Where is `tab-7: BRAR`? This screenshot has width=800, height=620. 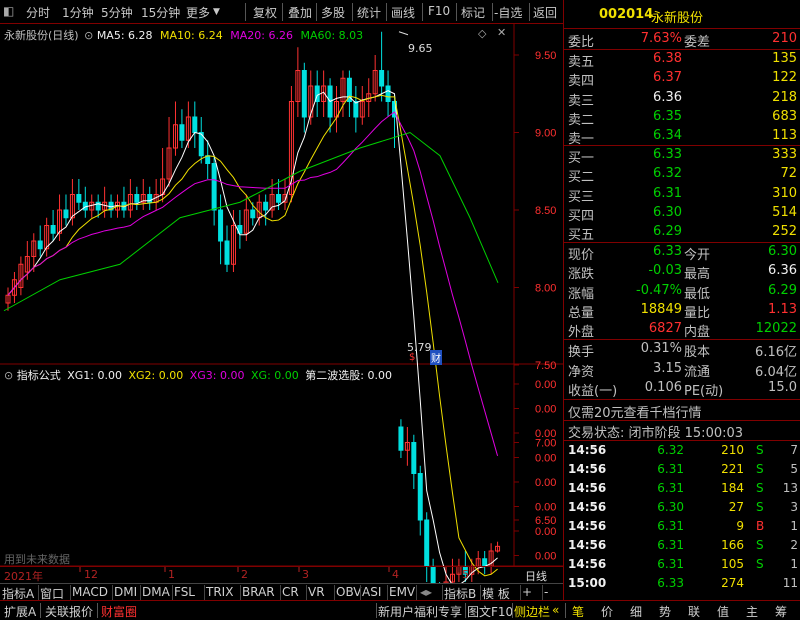 tab-7: BRAR is located at coordinates (258, 592).